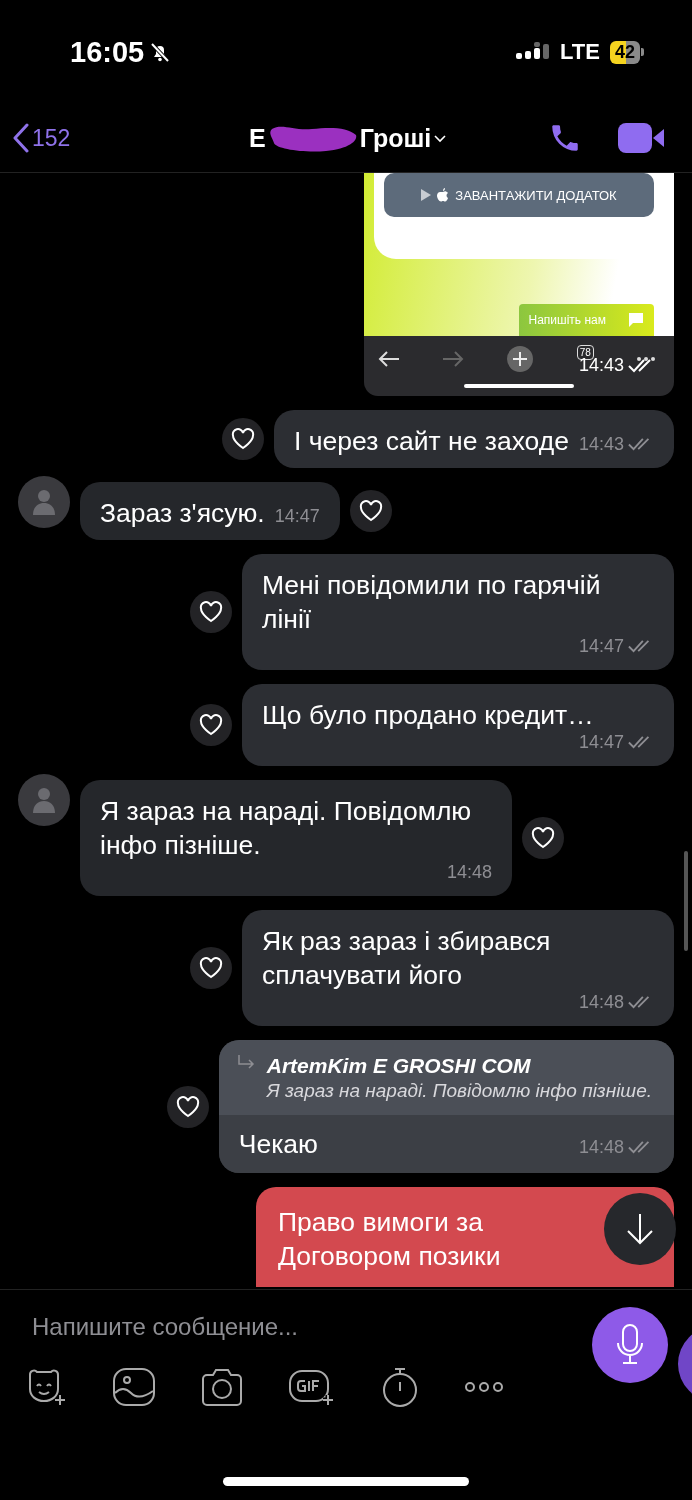 The height and width of the screenshot is (1500, 692). I want to click on gallery-icon, so click(134, 1387).